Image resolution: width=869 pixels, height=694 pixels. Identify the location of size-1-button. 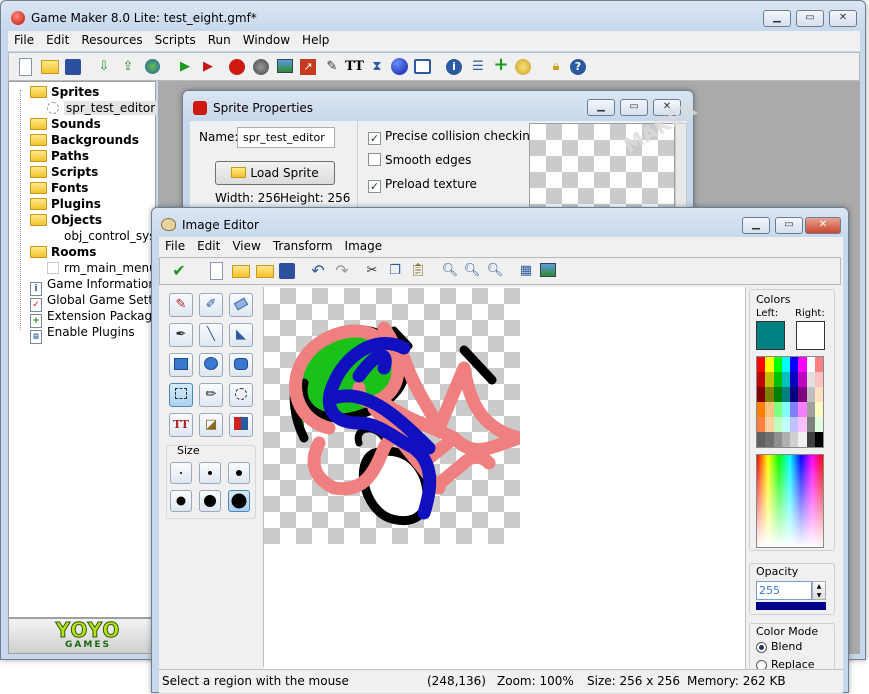
(181, 473).